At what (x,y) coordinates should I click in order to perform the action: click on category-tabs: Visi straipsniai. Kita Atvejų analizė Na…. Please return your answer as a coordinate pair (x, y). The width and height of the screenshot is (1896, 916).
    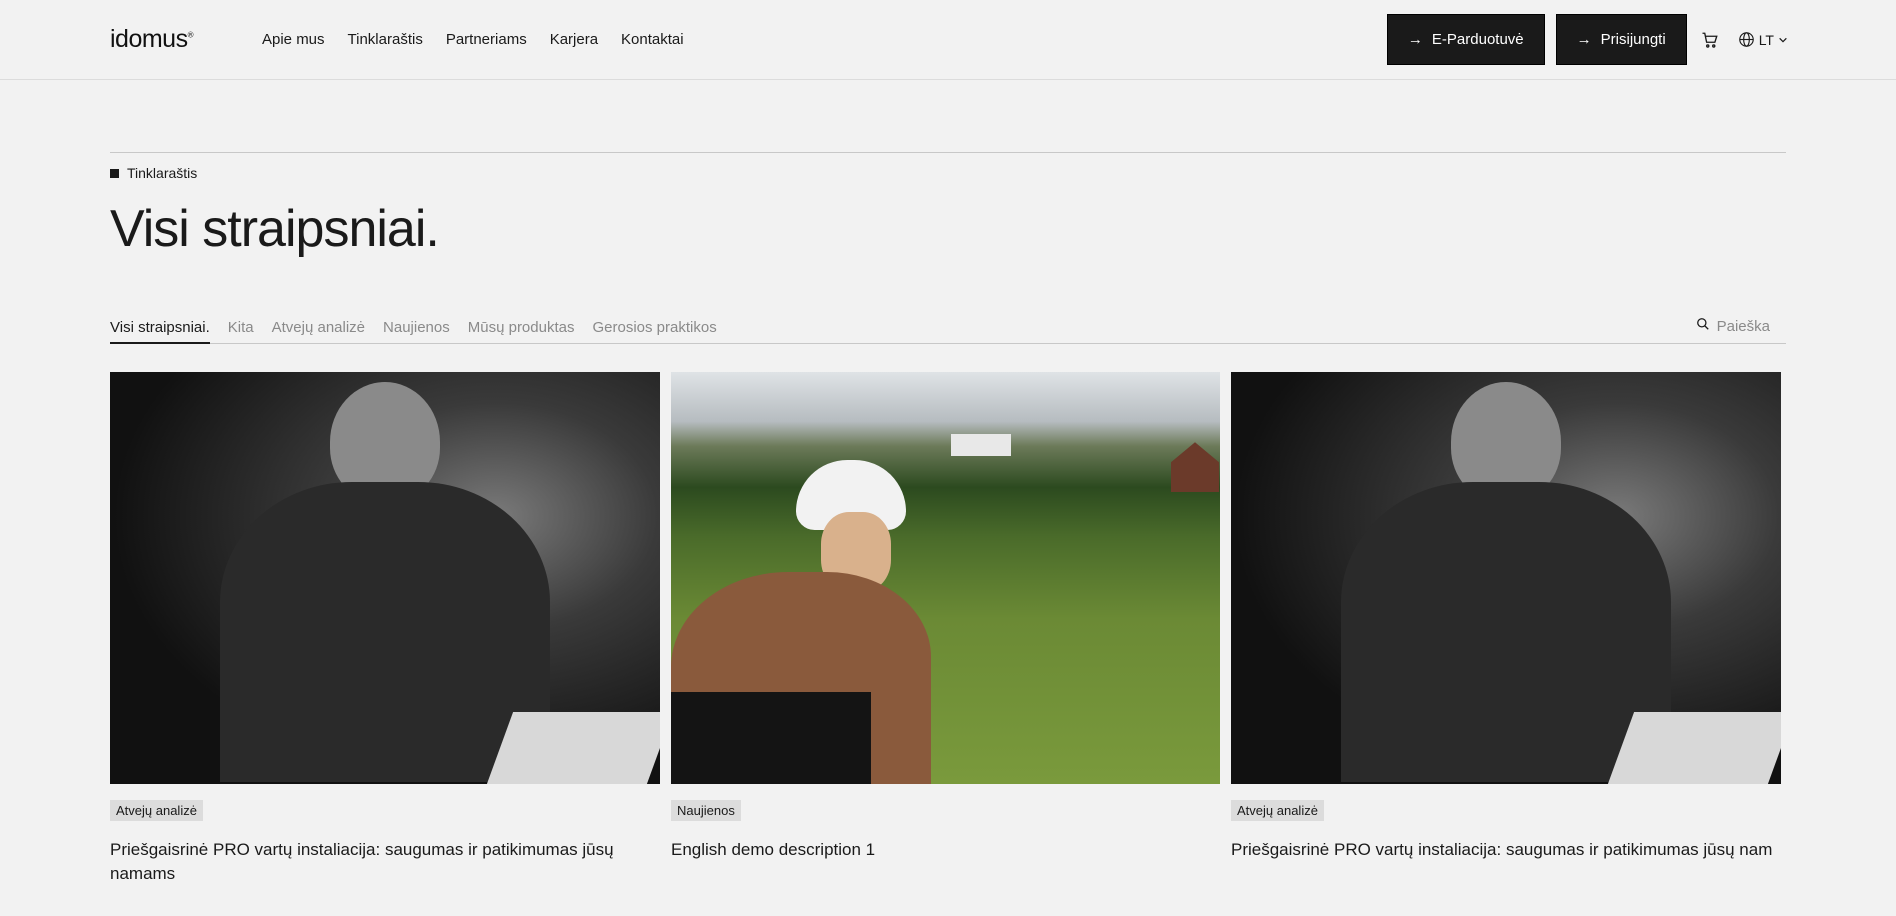
    Looking at the image, I should click on (413, 332).